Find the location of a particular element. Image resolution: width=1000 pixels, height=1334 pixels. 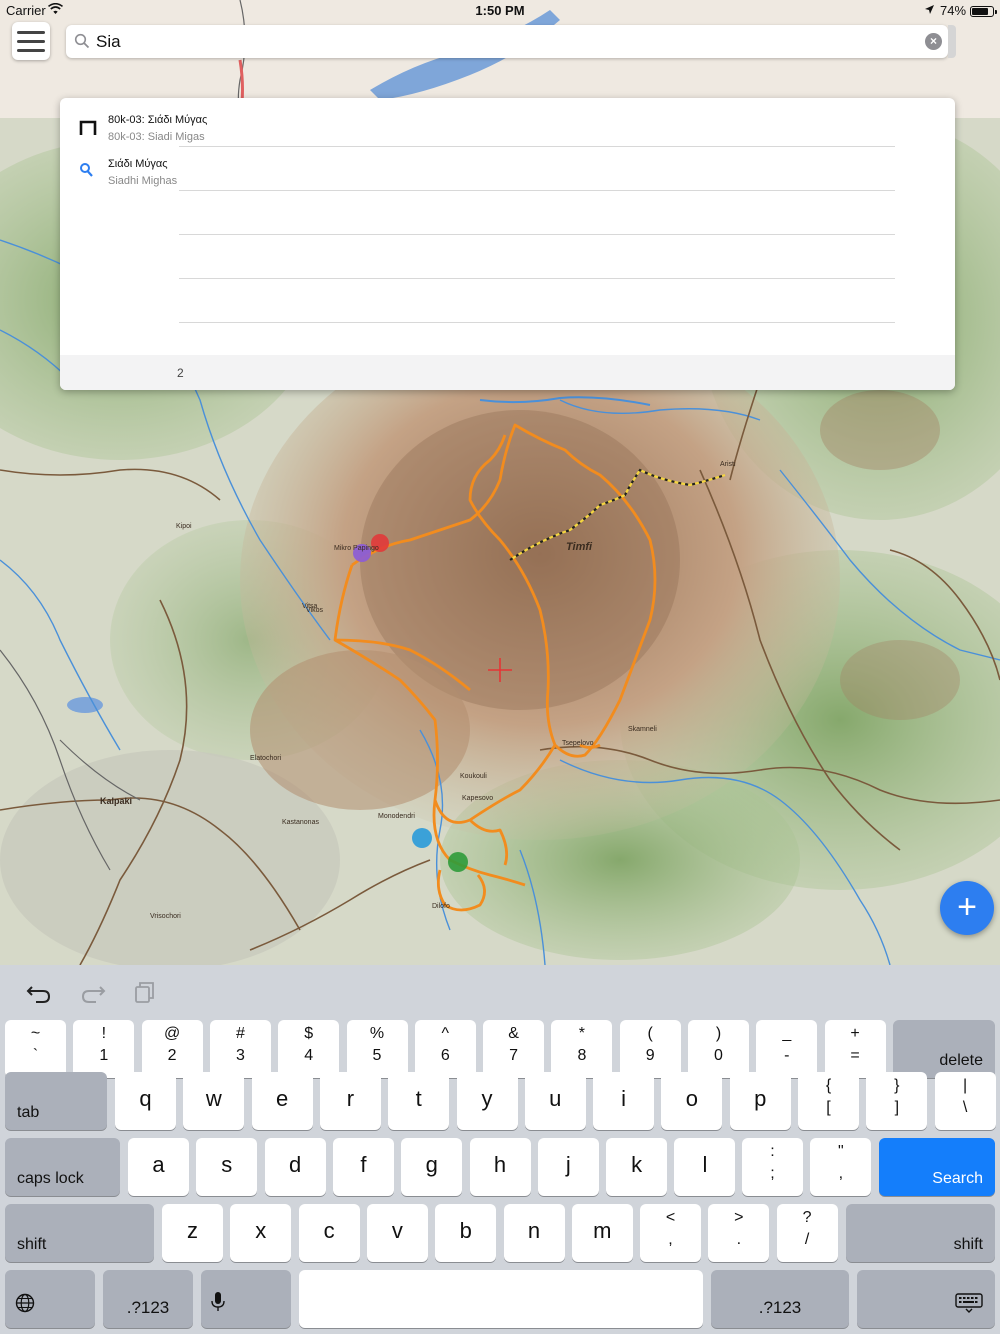

key-h: h is located at coordinates (500, 1167).